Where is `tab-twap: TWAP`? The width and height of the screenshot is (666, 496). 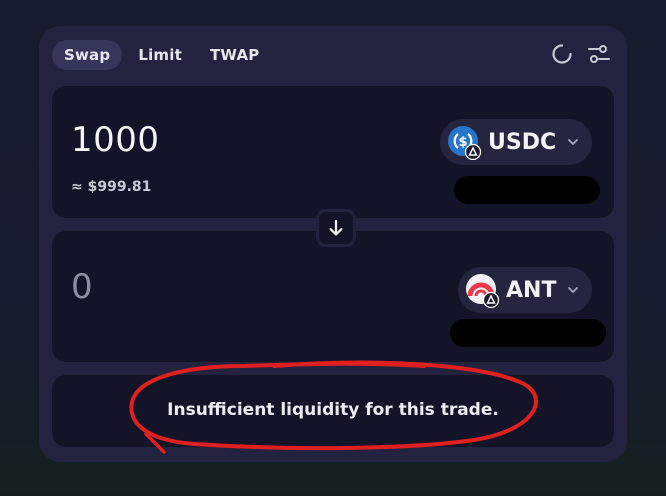 tab-twap: TWAP is located at coordinates (235, 55).